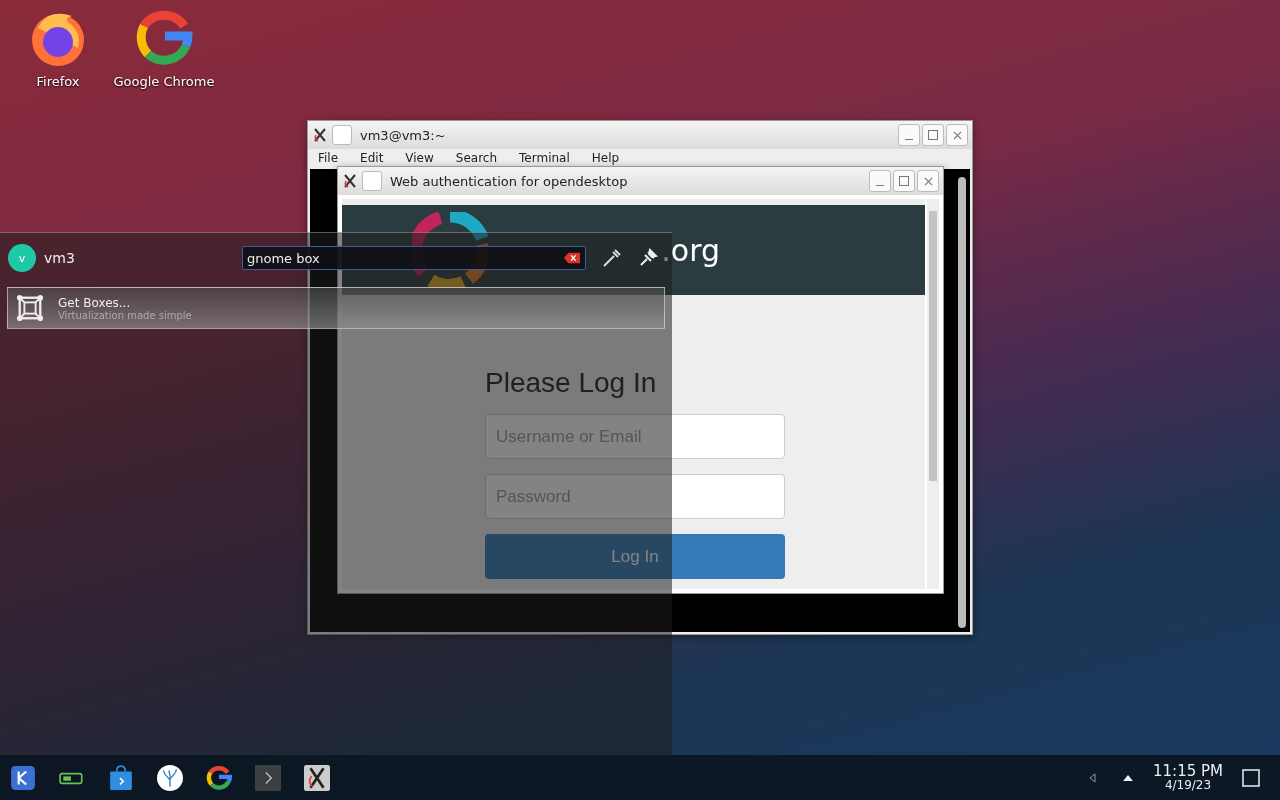 This screenshot has height=800, width=1280. I want to click on ring-logo-icon, so click(450, 250).